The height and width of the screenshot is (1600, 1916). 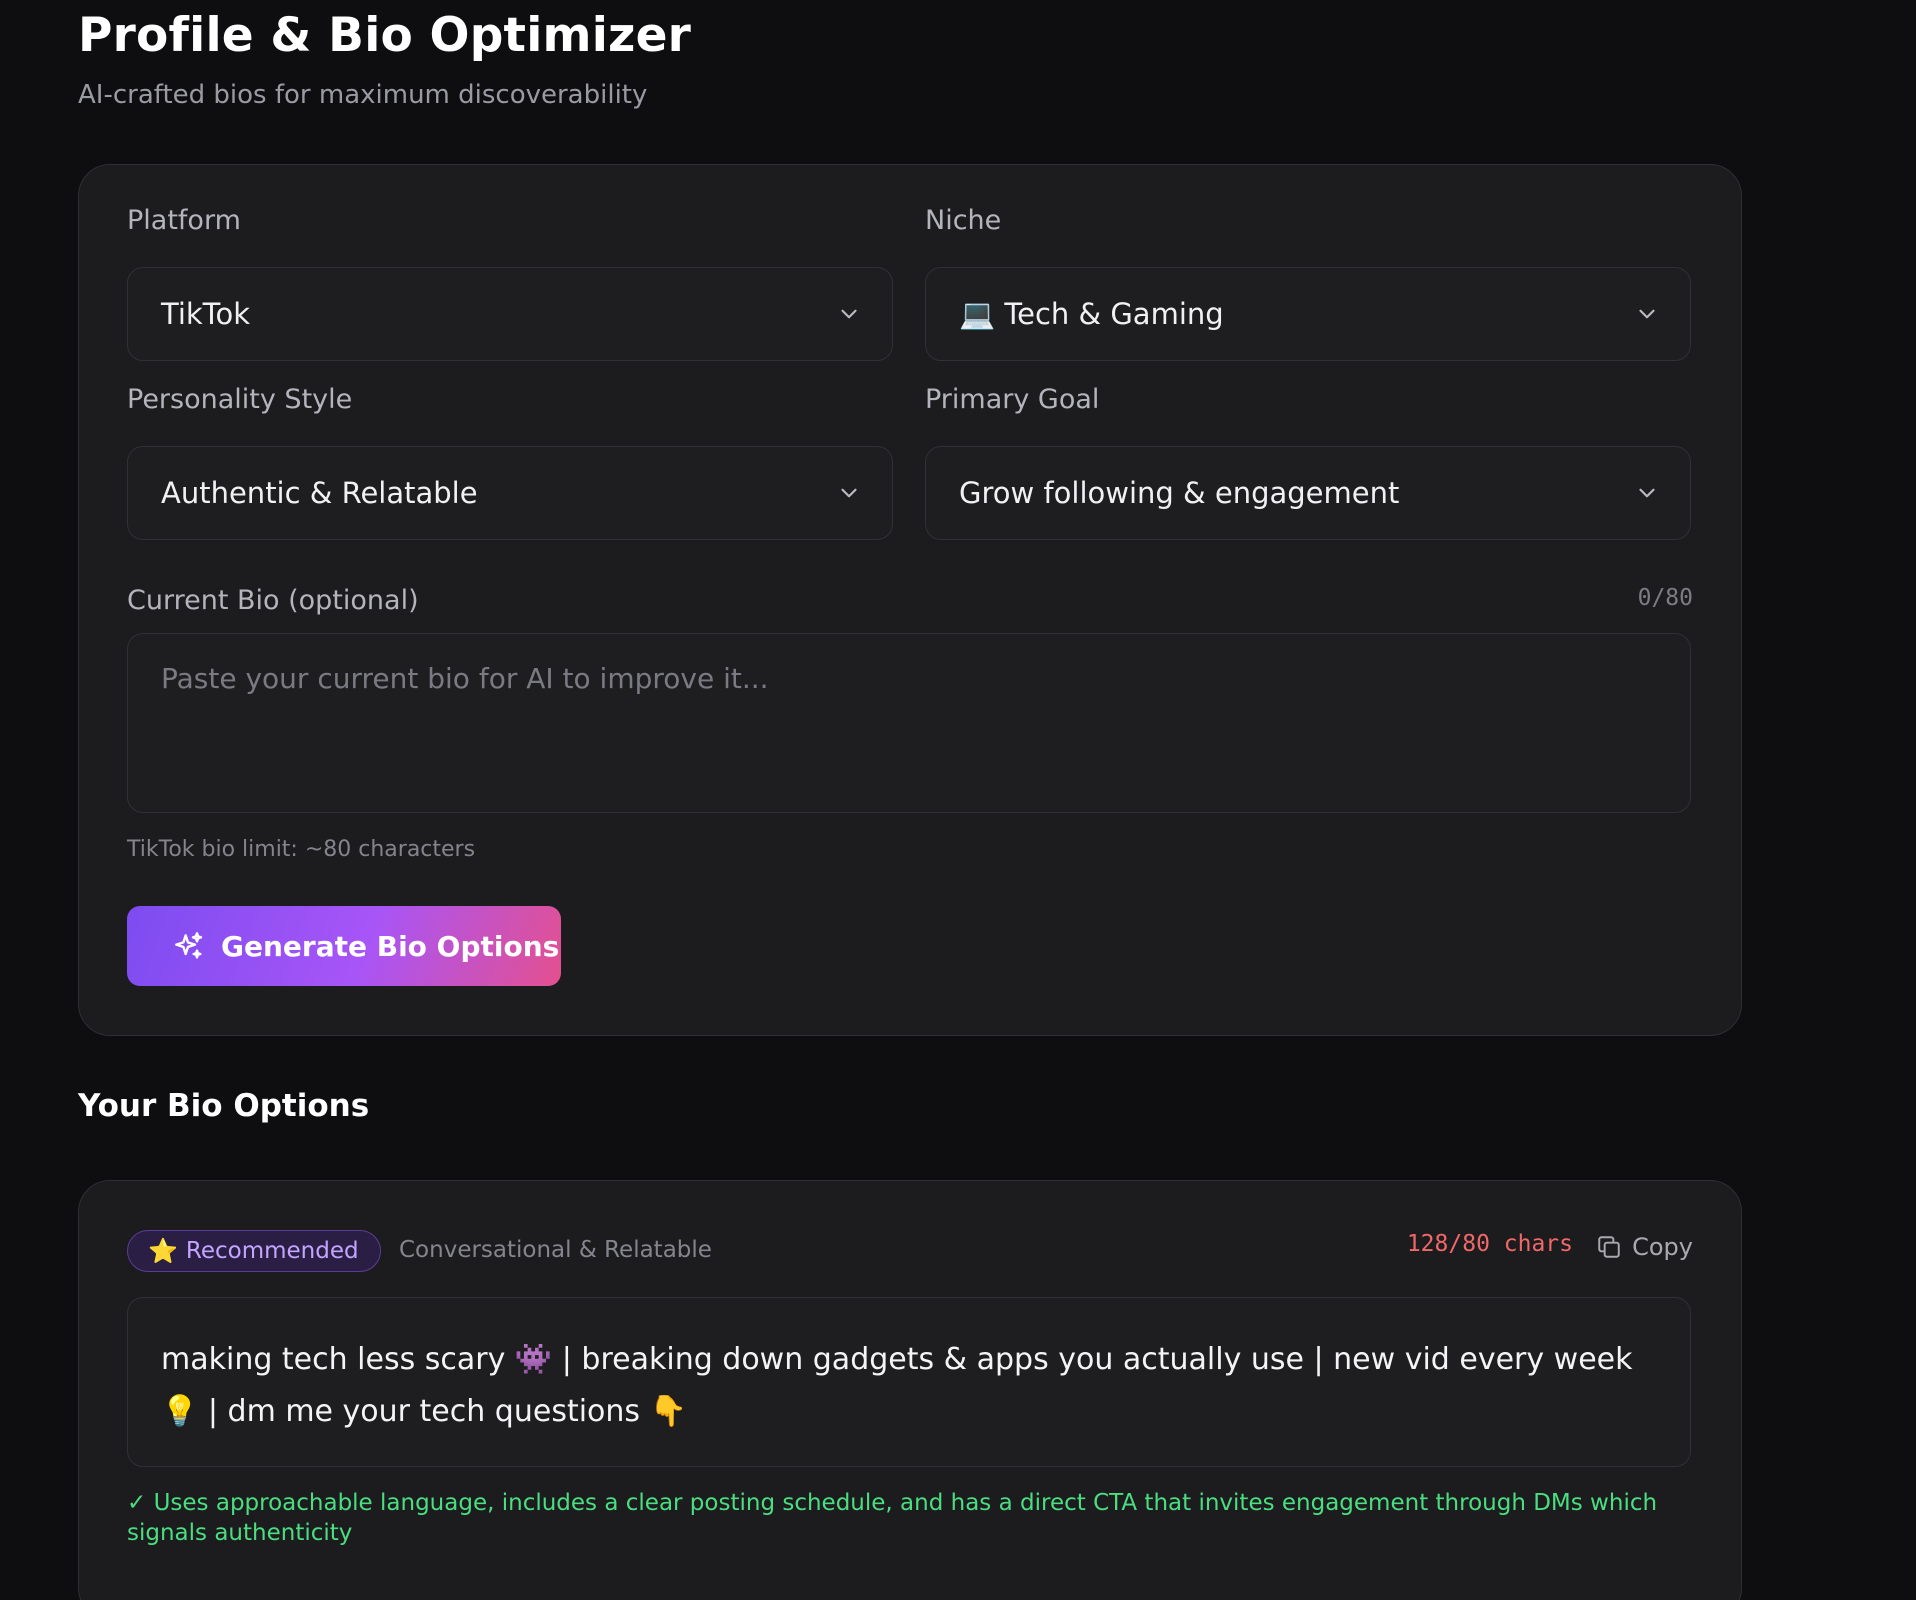 I want to click on bio-limit-hint: TikTok bio limit: ~80 characters, so click(x=301, y=849).